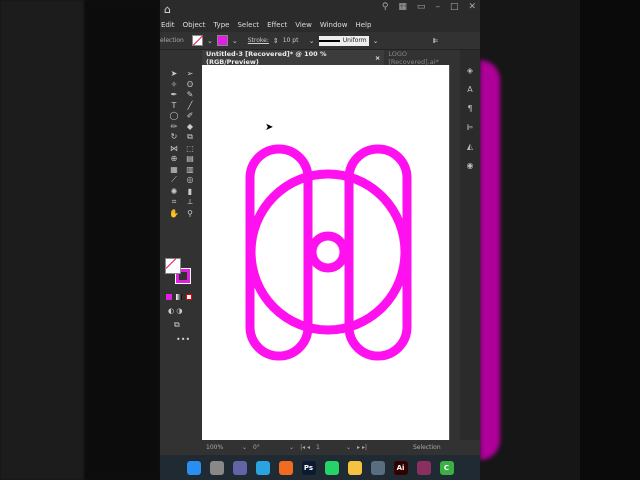 This screenshot has width=640, height=480. I want to click on shape-builder-icon: ⊕, so click(174, 158).